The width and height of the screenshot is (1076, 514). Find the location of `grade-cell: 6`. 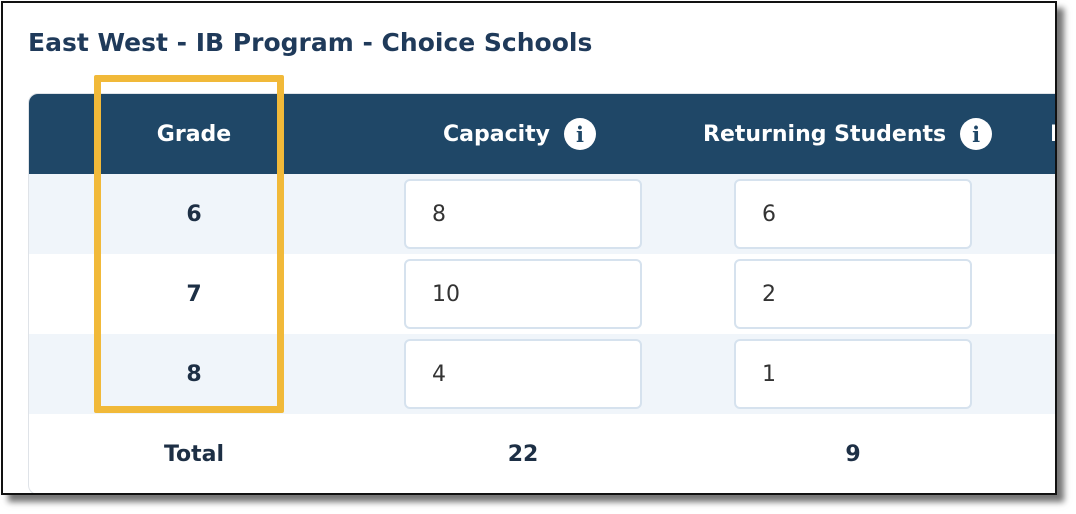

grade-cell: 6 is located at coordinates (194, 214).